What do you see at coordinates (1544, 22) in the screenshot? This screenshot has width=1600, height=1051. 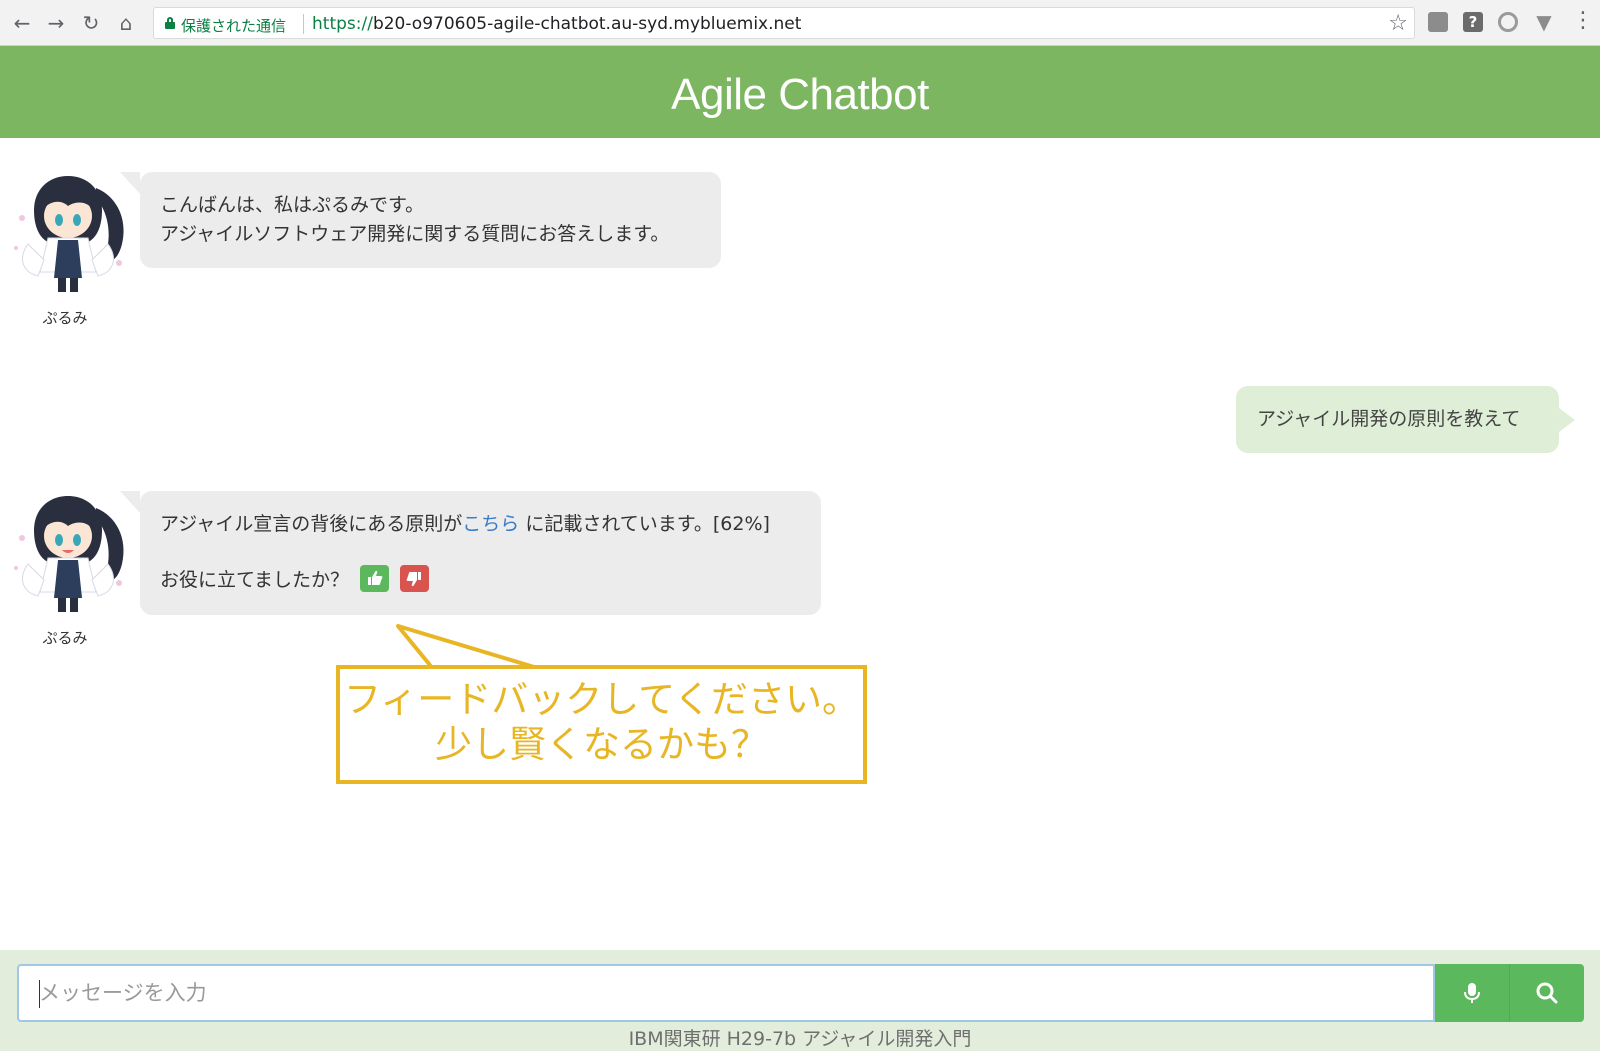 I see `vue-extension-icon: ▼` at bounding box center [1544, 22].